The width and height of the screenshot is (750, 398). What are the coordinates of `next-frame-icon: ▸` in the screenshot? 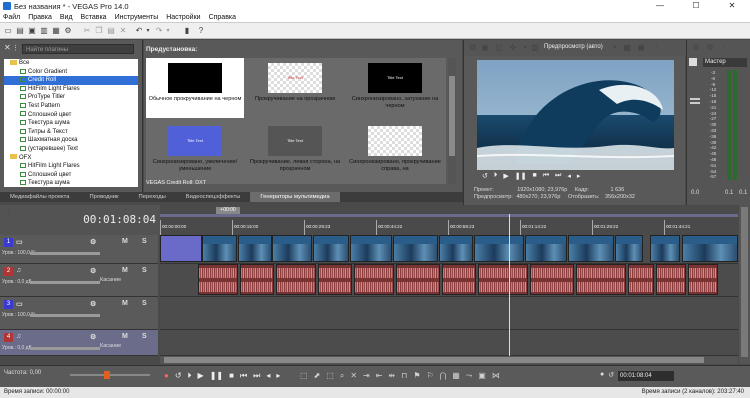 It's located at (579, 176).